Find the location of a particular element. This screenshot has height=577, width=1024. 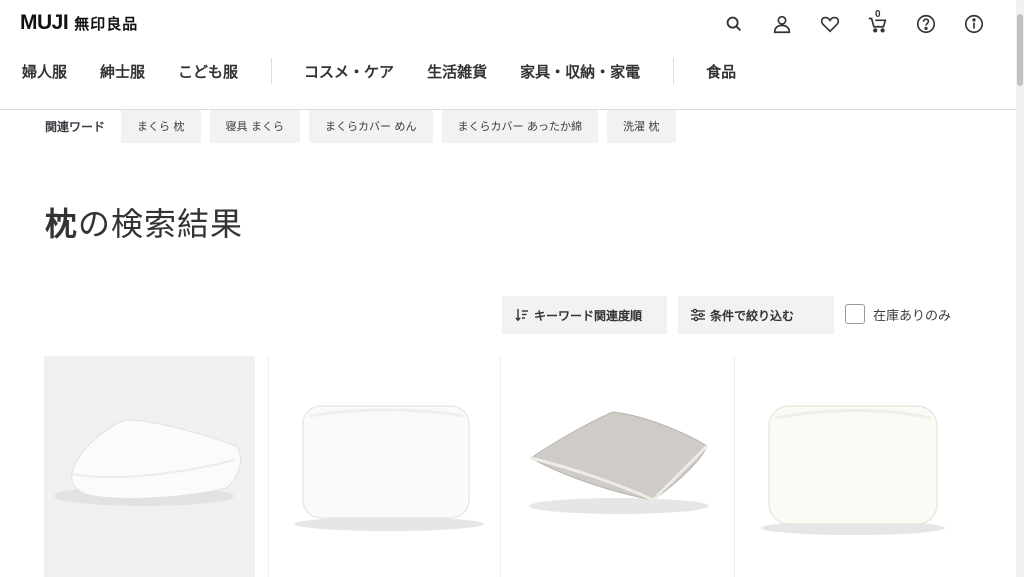

user-icon is located at coordinates (782, 24).